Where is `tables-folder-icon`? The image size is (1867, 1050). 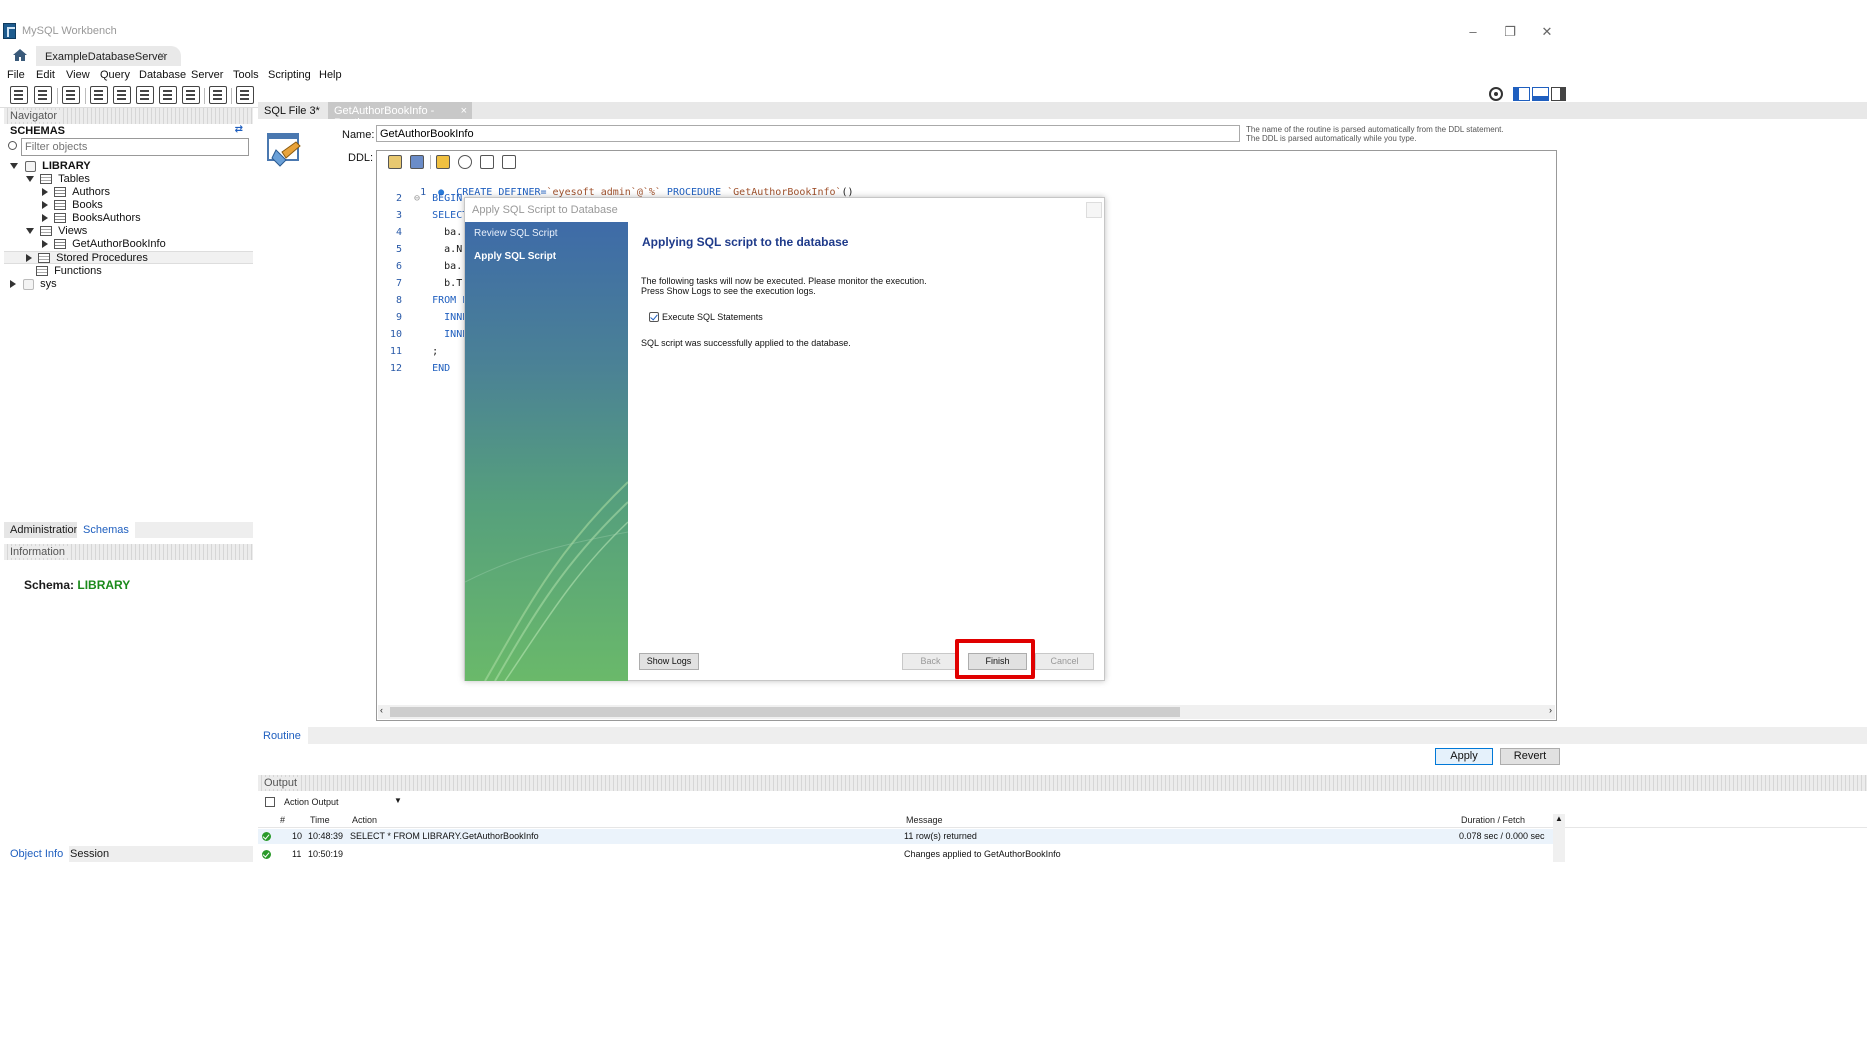
tables-folder-icon is located at coordinates (46, 179).